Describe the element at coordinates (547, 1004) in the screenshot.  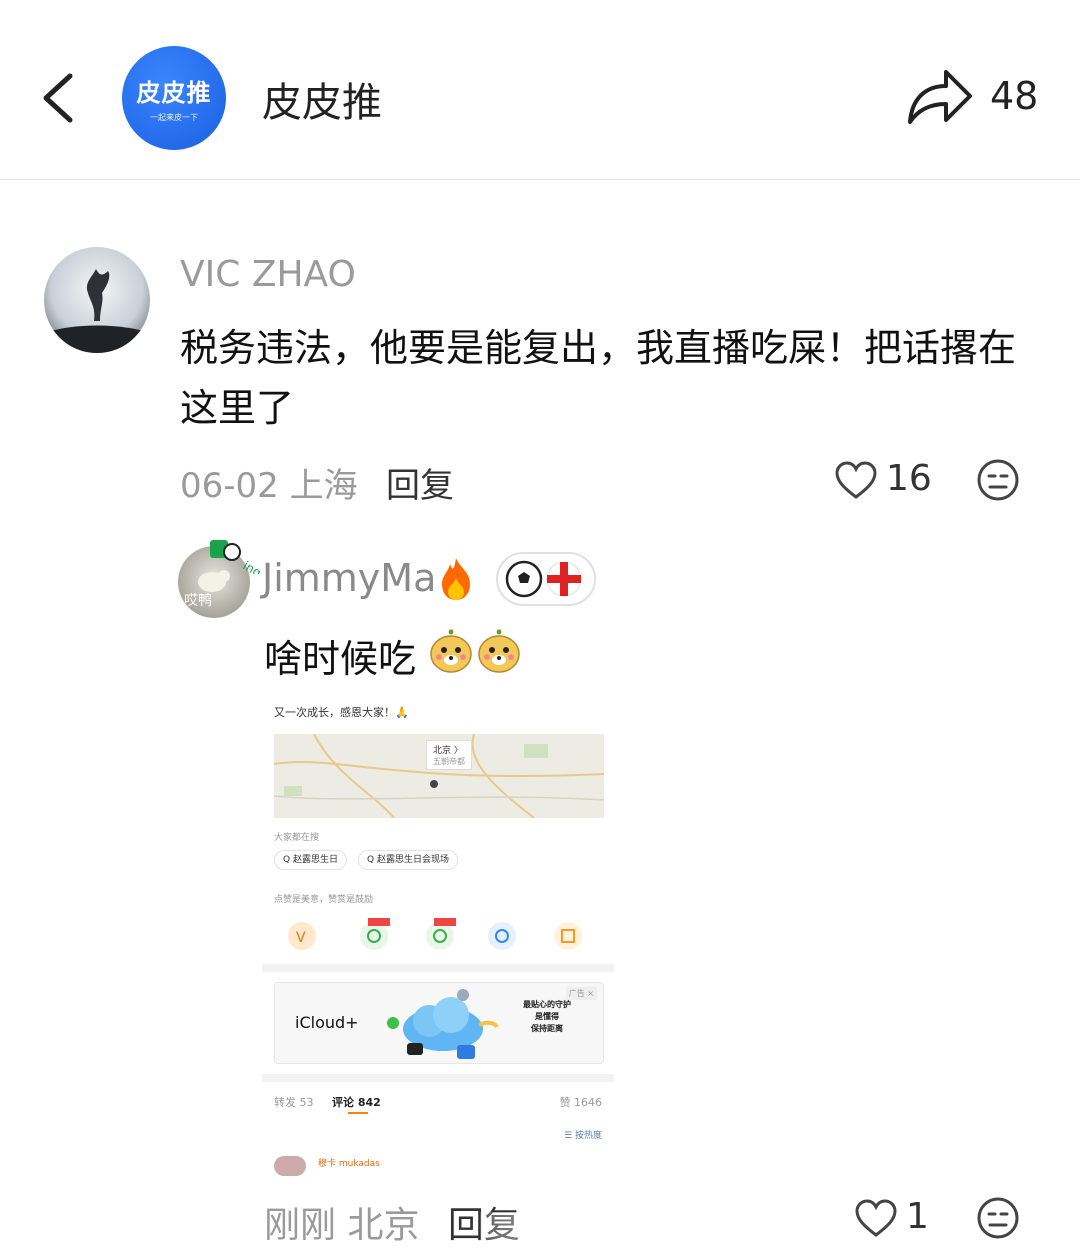
I see `ad-slogan-line: 最贴心的守护` at that location.